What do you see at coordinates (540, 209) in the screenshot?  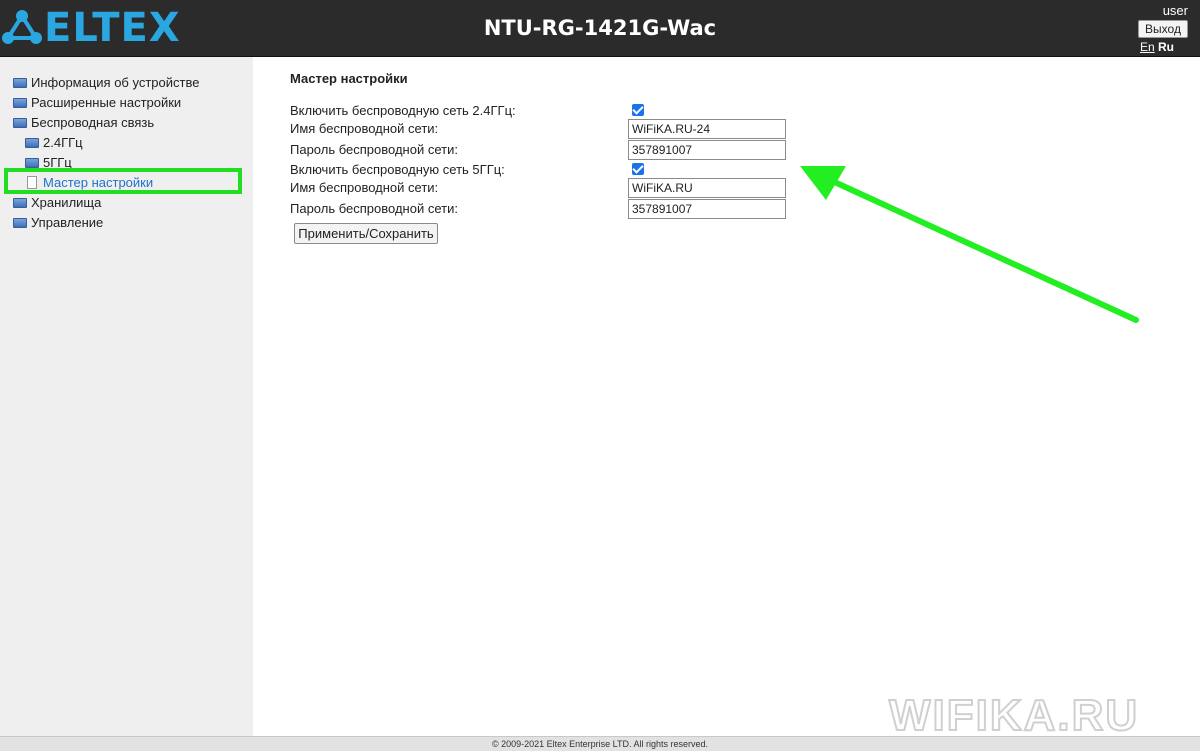 I see `form-row-password-5ghz: Пароль беспроводной сети:` at bounding box center [540, 209].